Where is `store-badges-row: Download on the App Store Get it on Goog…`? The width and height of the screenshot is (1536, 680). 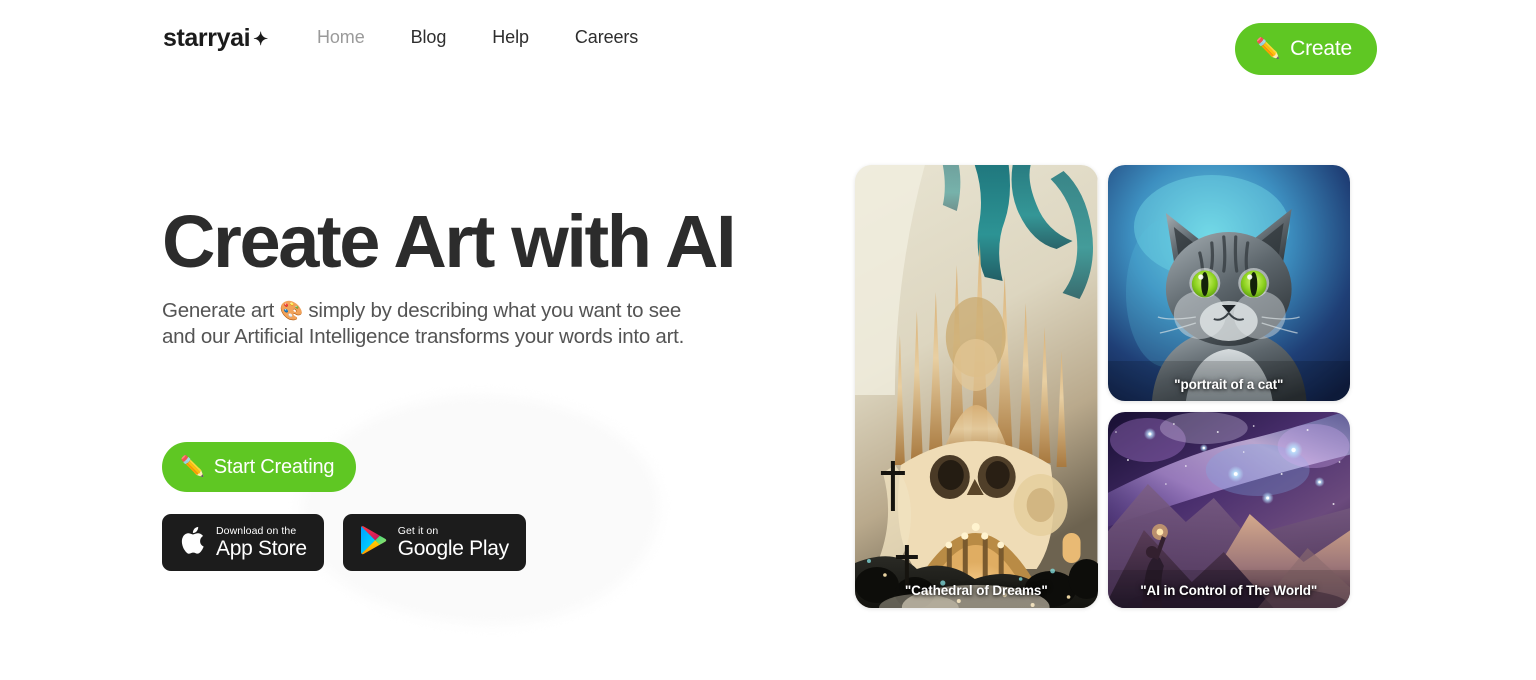
store-badges-row: Download on the App Store Get it on Goog… is located at coordinates (344, 542).